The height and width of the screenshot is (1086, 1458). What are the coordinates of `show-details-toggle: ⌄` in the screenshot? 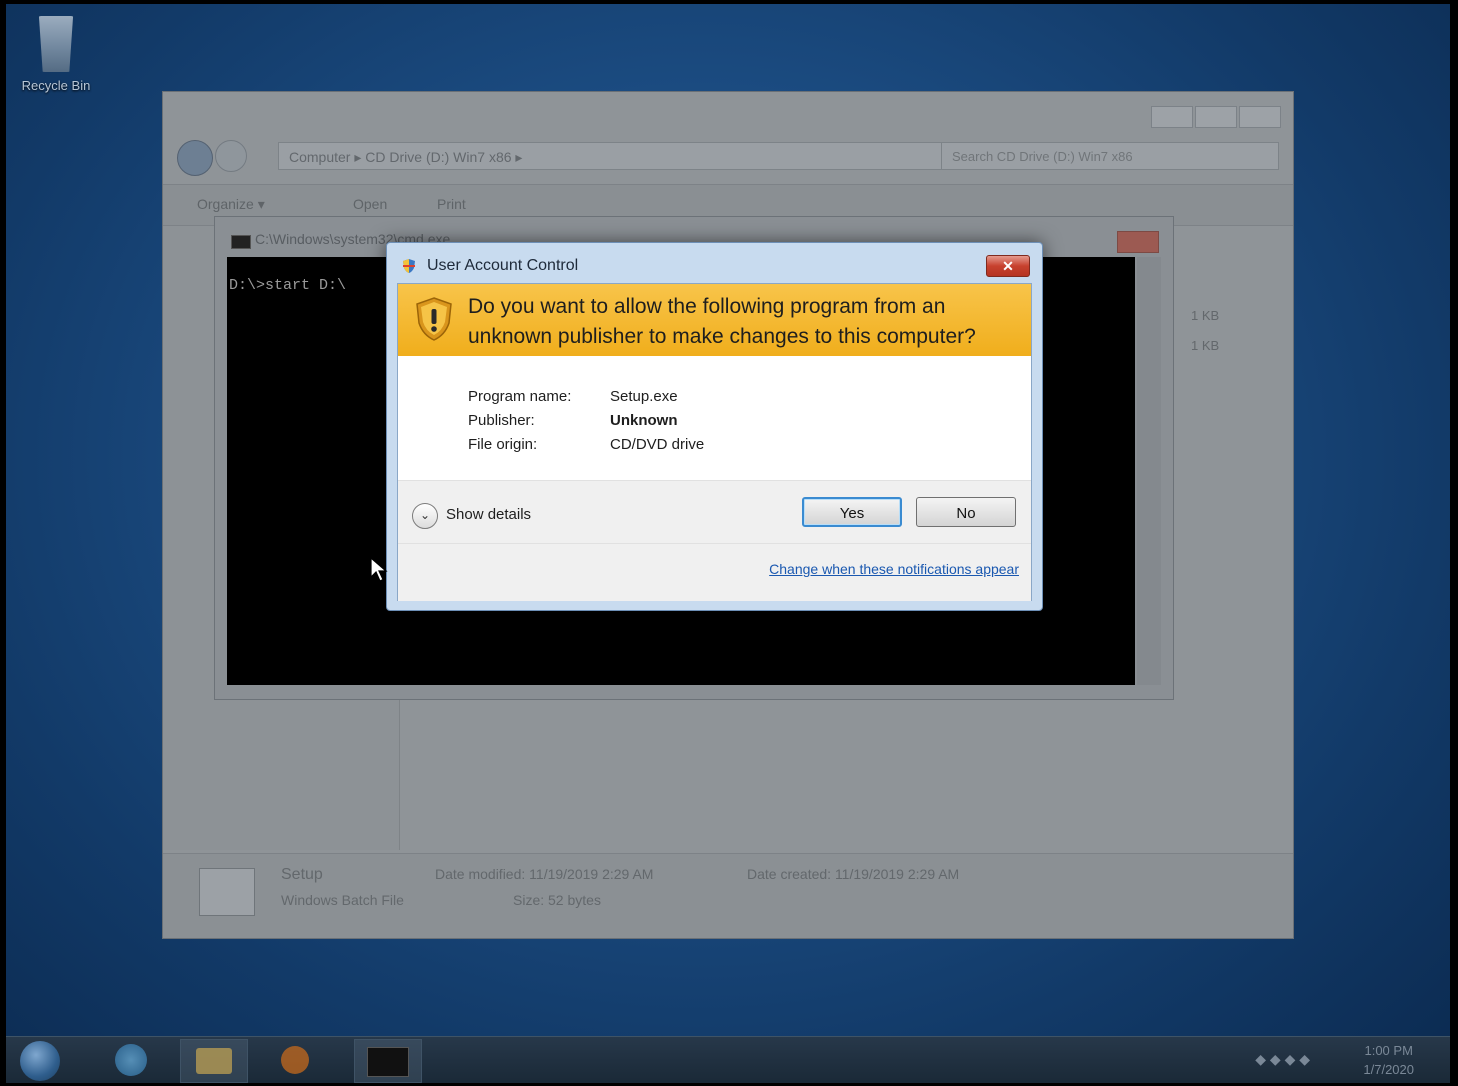 It's located at (425, 516).